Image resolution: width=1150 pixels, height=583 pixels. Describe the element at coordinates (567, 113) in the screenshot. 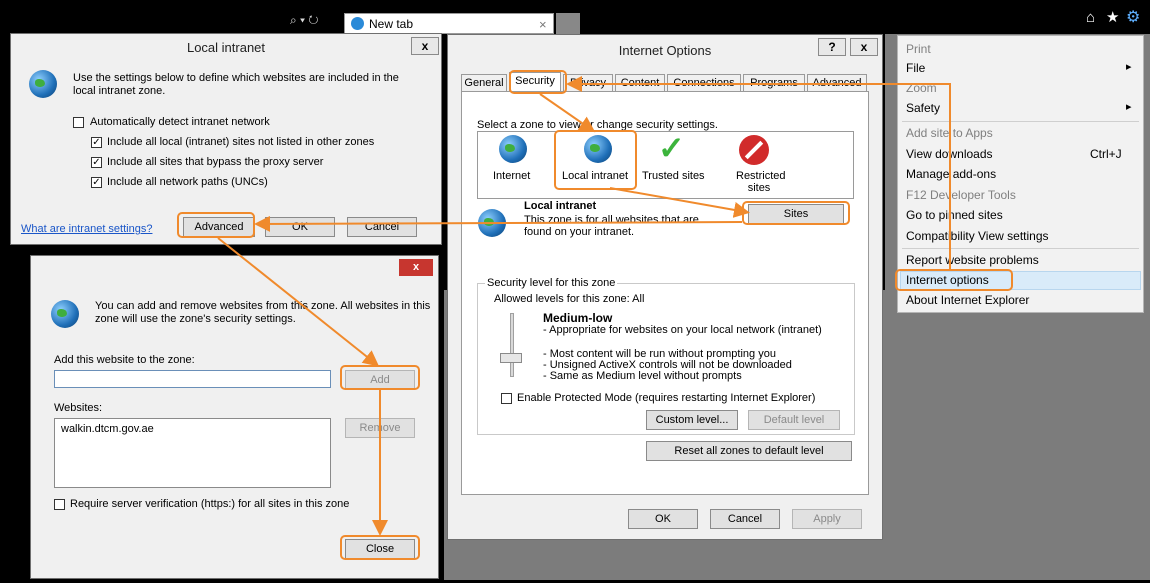

I see `arrow-security-to-zone` at that location.